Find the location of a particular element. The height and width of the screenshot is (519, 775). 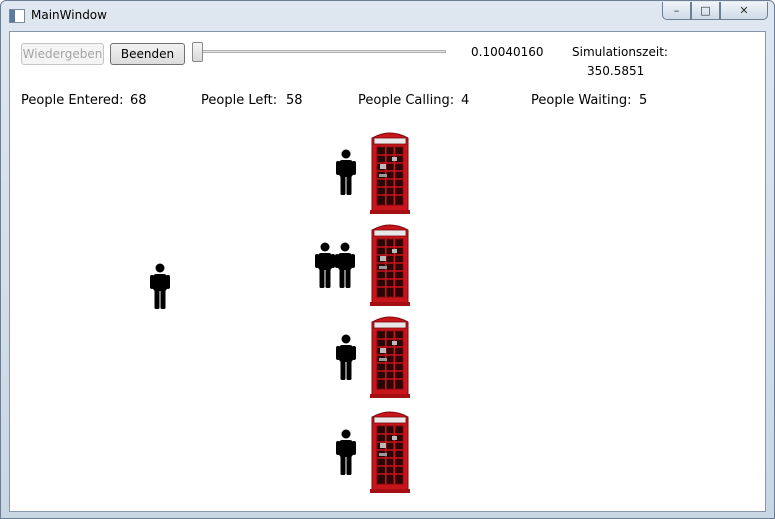

app-icon is located at coordinates (17, 16).